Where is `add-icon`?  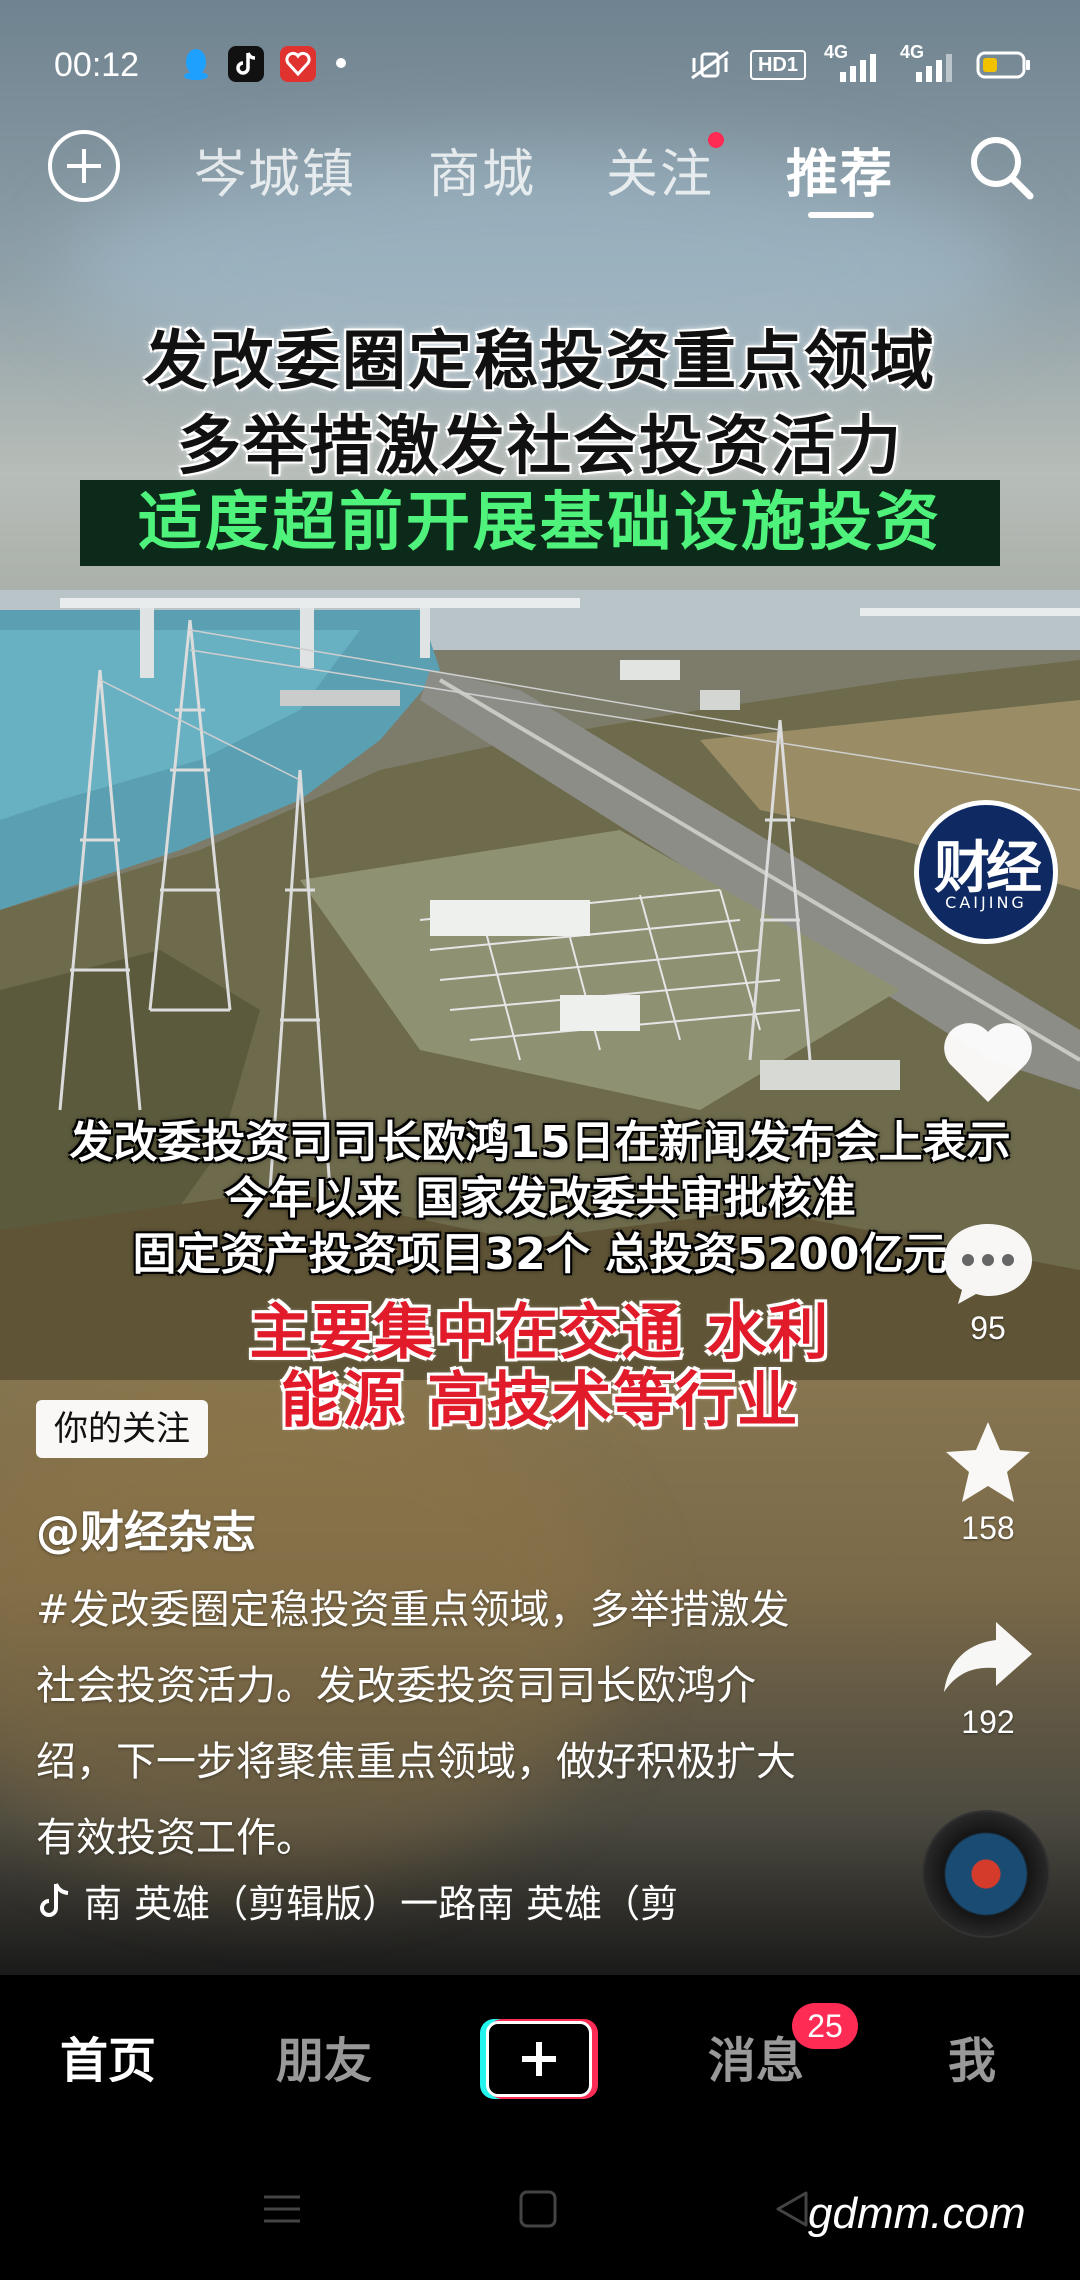 add-icon is located at coordinates (84, 166).